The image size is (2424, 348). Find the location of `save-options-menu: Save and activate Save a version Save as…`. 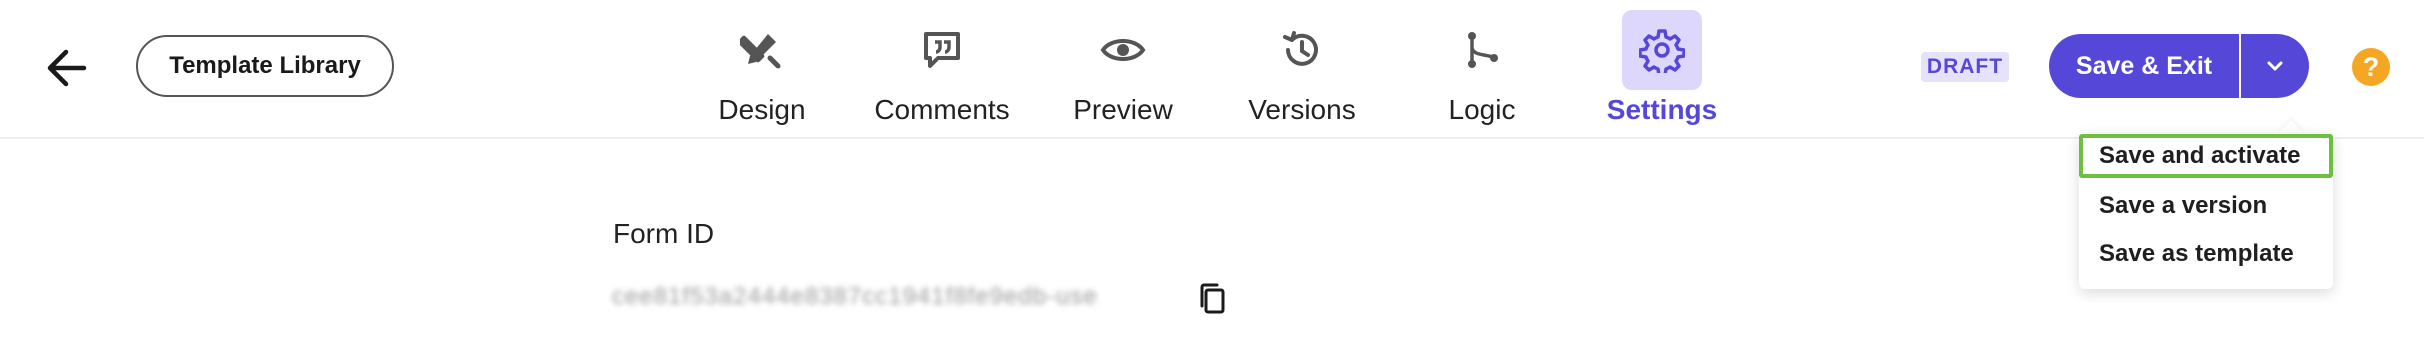

save-options-menu: Save and activate Save a version Save as… is located at coordinates (2206, 211).